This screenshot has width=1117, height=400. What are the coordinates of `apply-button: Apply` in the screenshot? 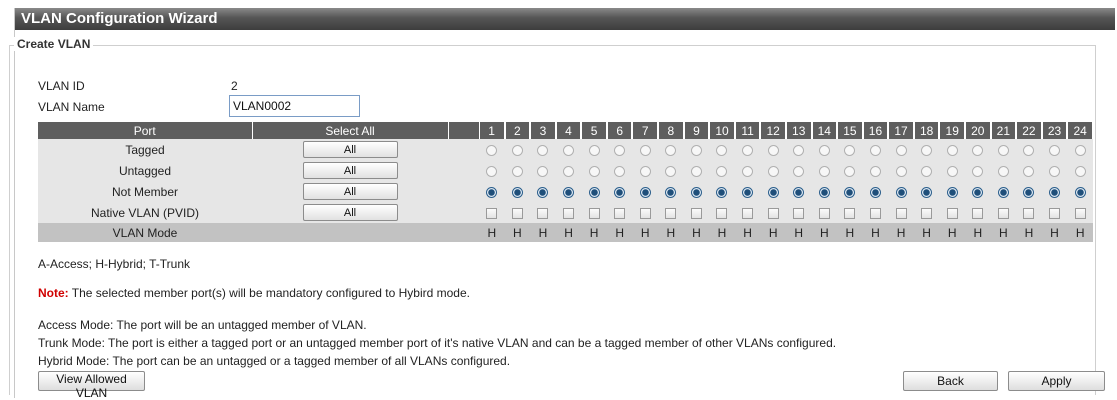 It's located at (1056, 381).